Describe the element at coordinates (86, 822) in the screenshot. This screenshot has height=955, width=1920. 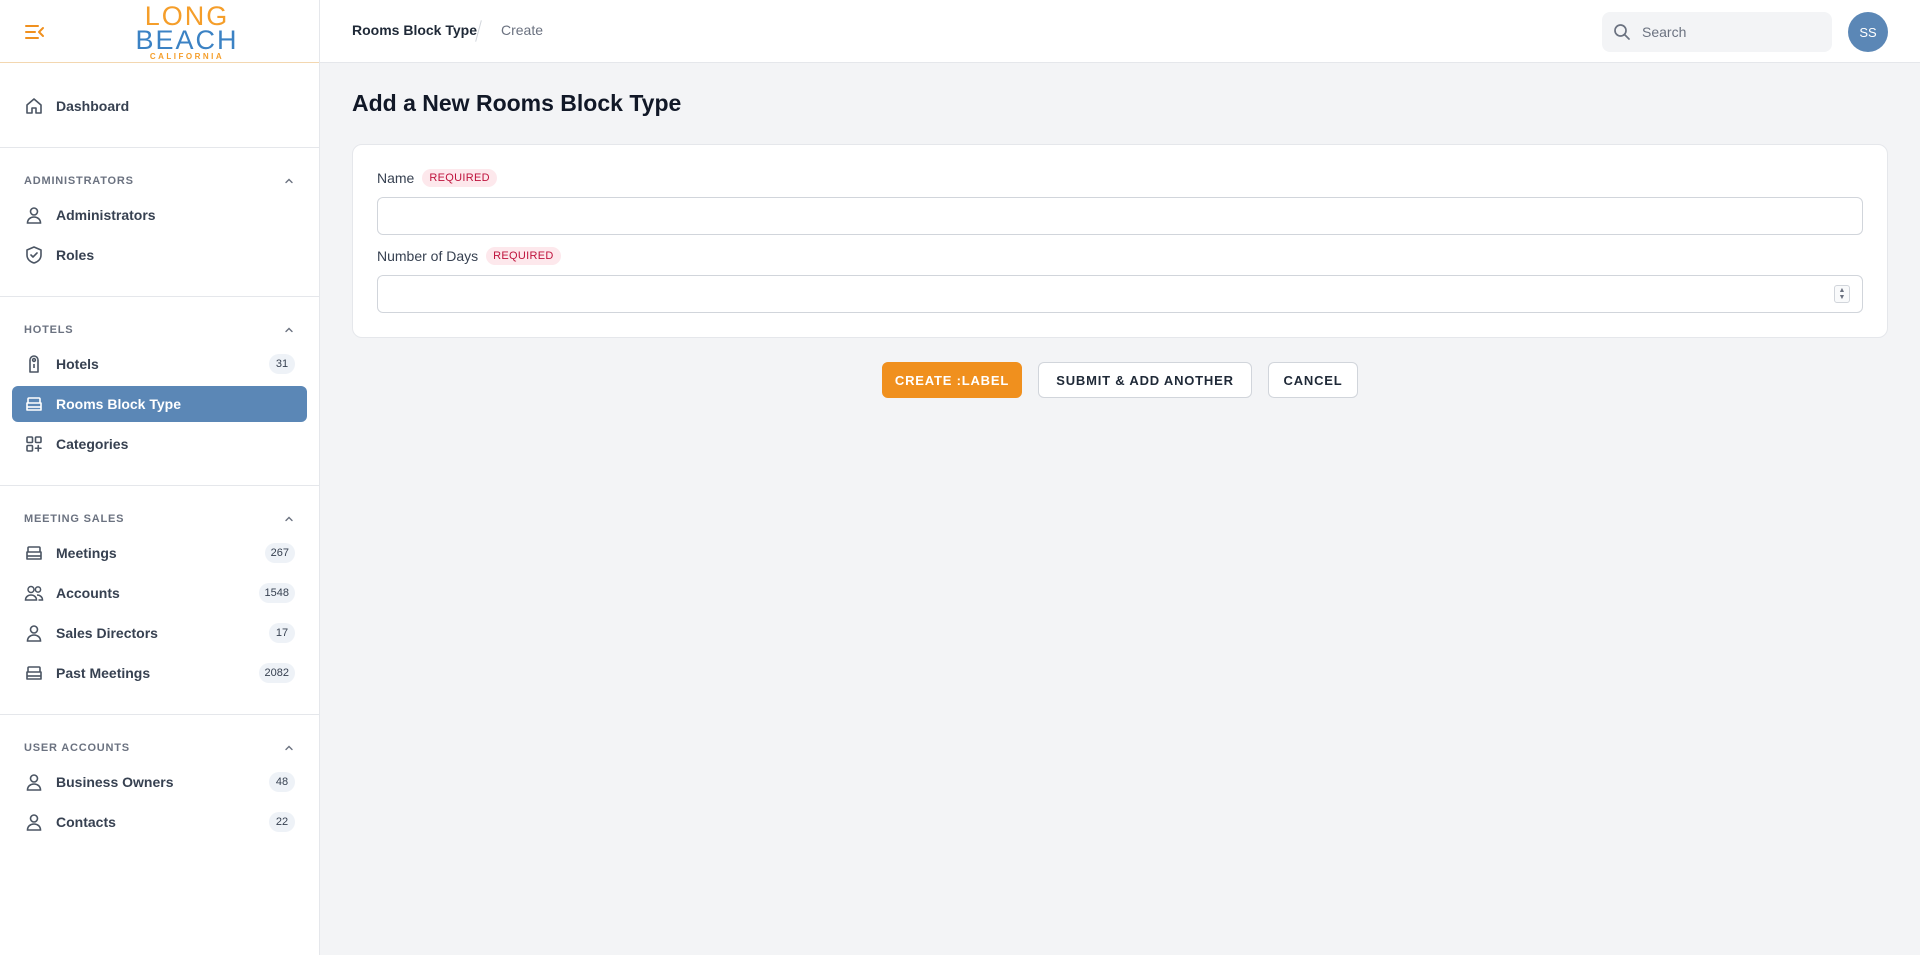
I see `sidebar-item-label: Contacts` at that location.